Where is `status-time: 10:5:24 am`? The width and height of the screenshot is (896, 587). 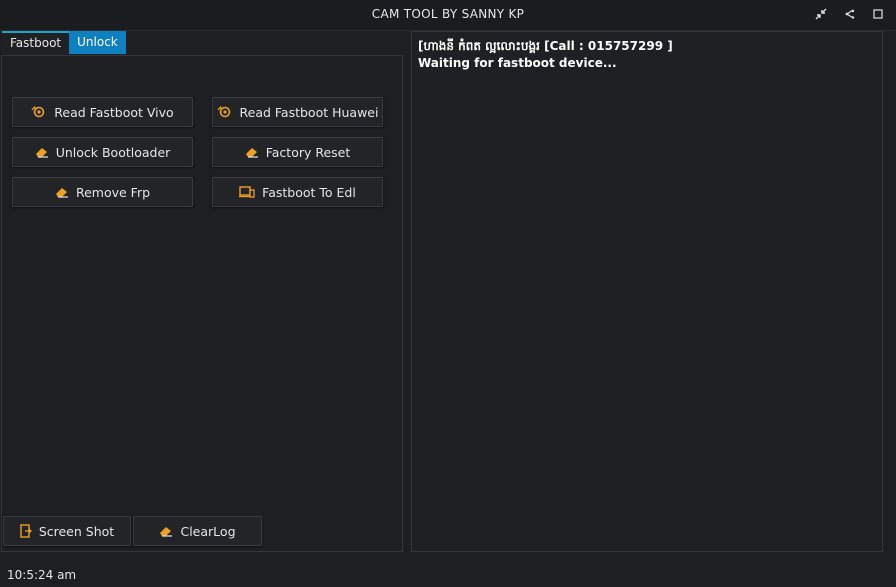 status-time: 10:5:24 am is located at coordinates (42, 575).